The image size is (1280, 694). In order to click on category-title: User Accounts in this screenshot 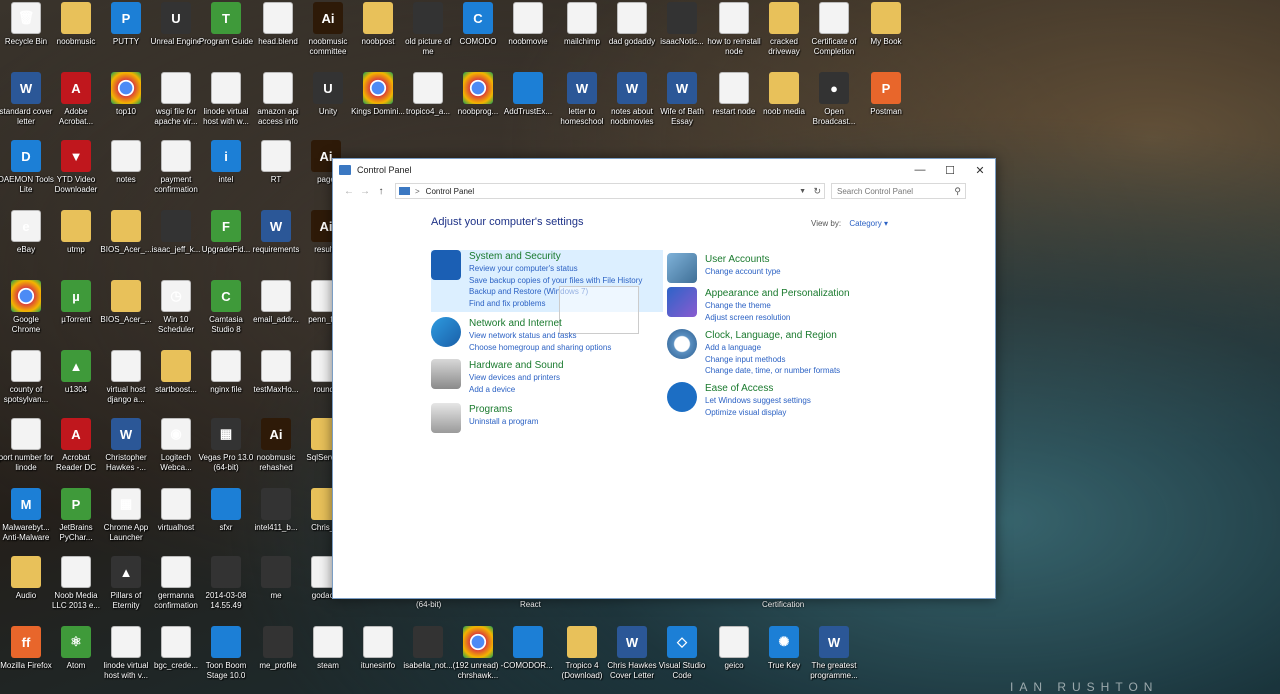, I will do `click(743, 259)`.